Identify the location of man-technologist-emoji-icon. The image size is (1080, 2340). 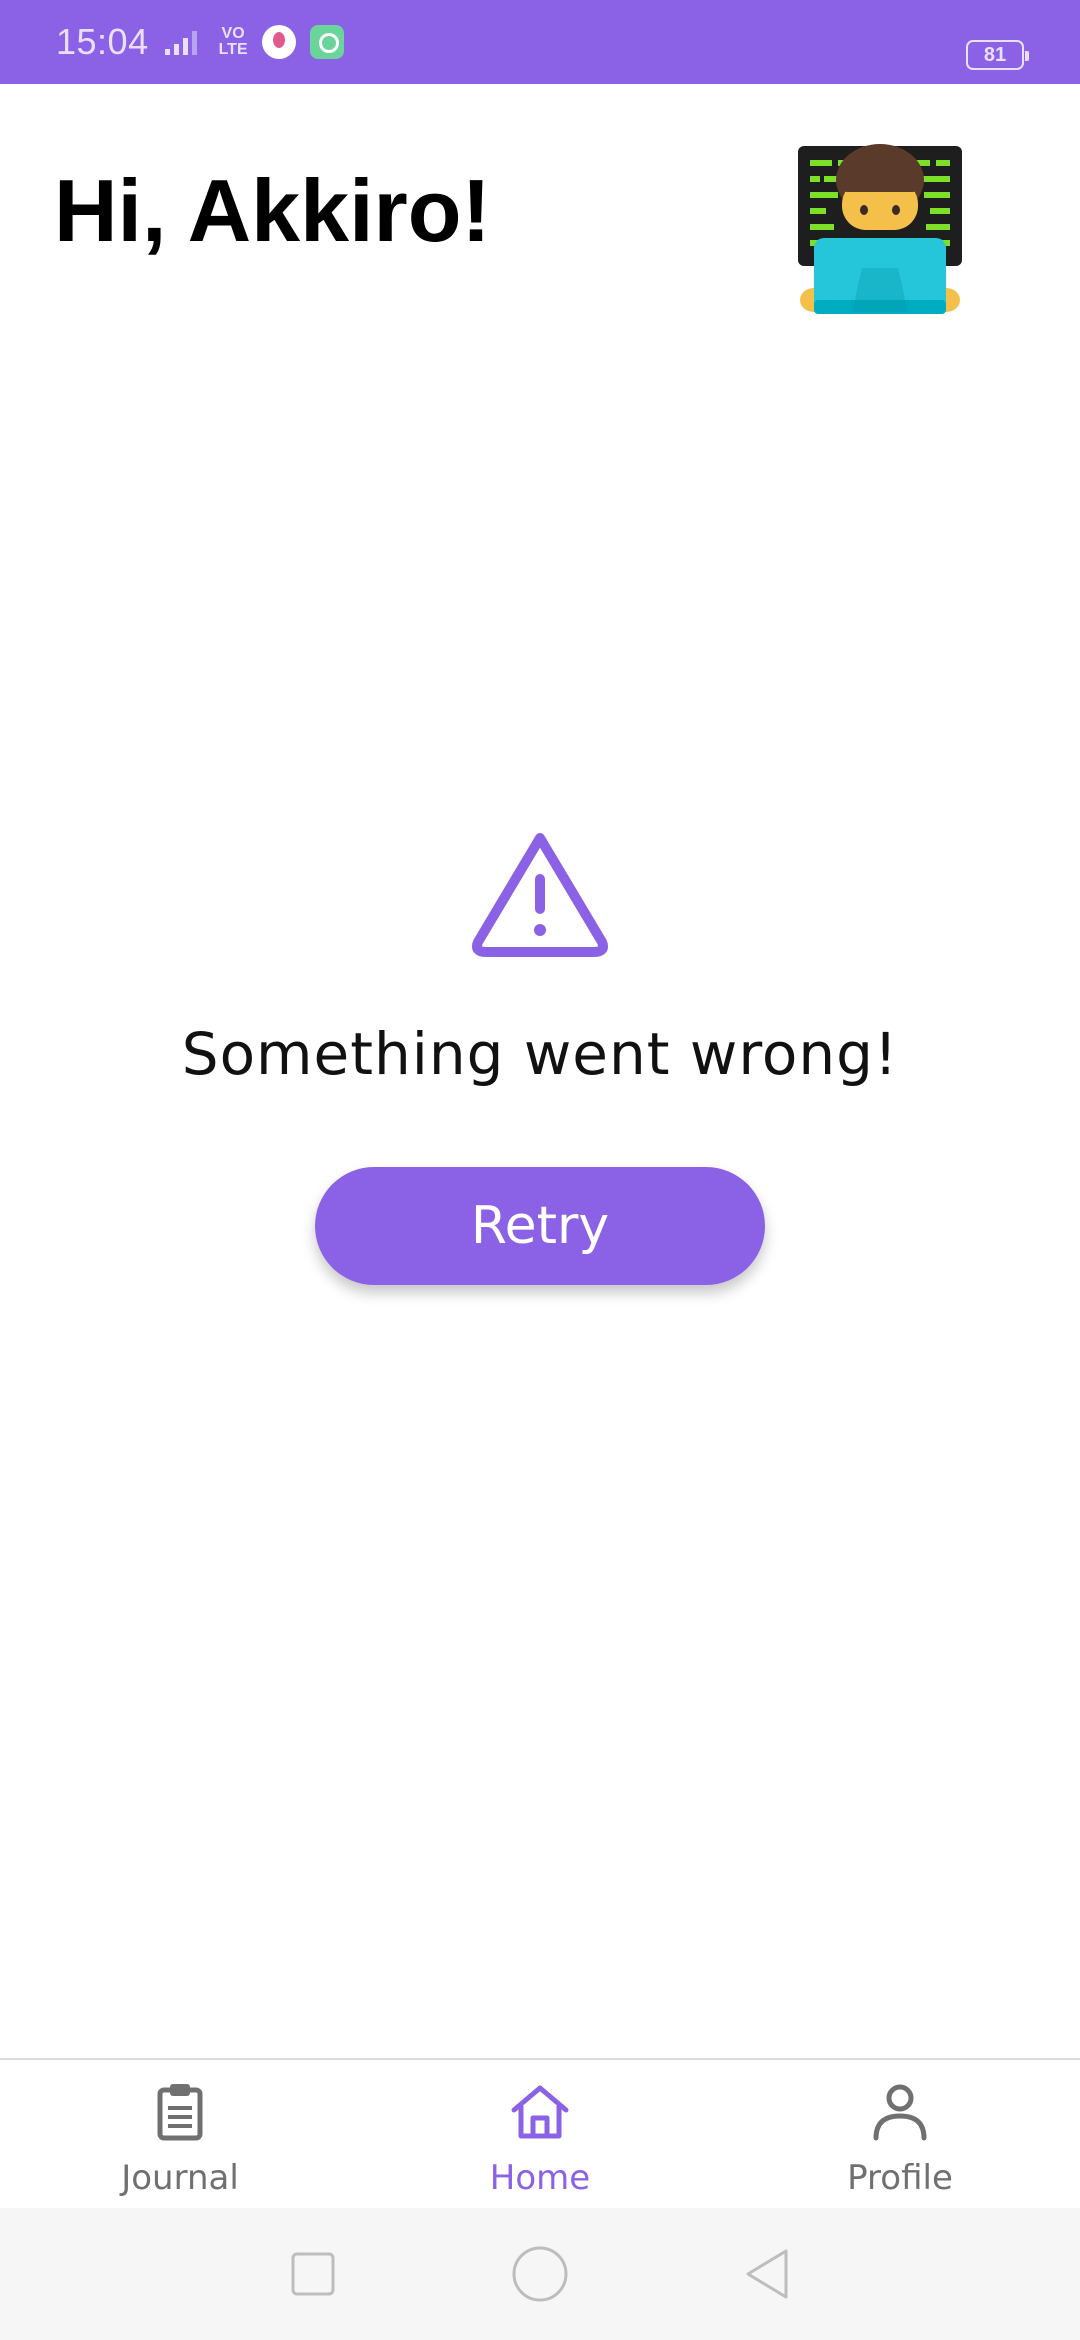
(880, 228).